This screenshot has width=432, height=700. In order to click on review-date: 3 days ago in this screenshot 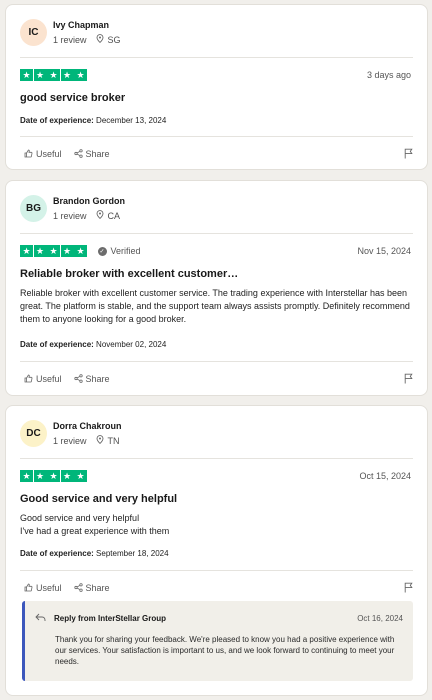, I will do `click(388, 75)`.